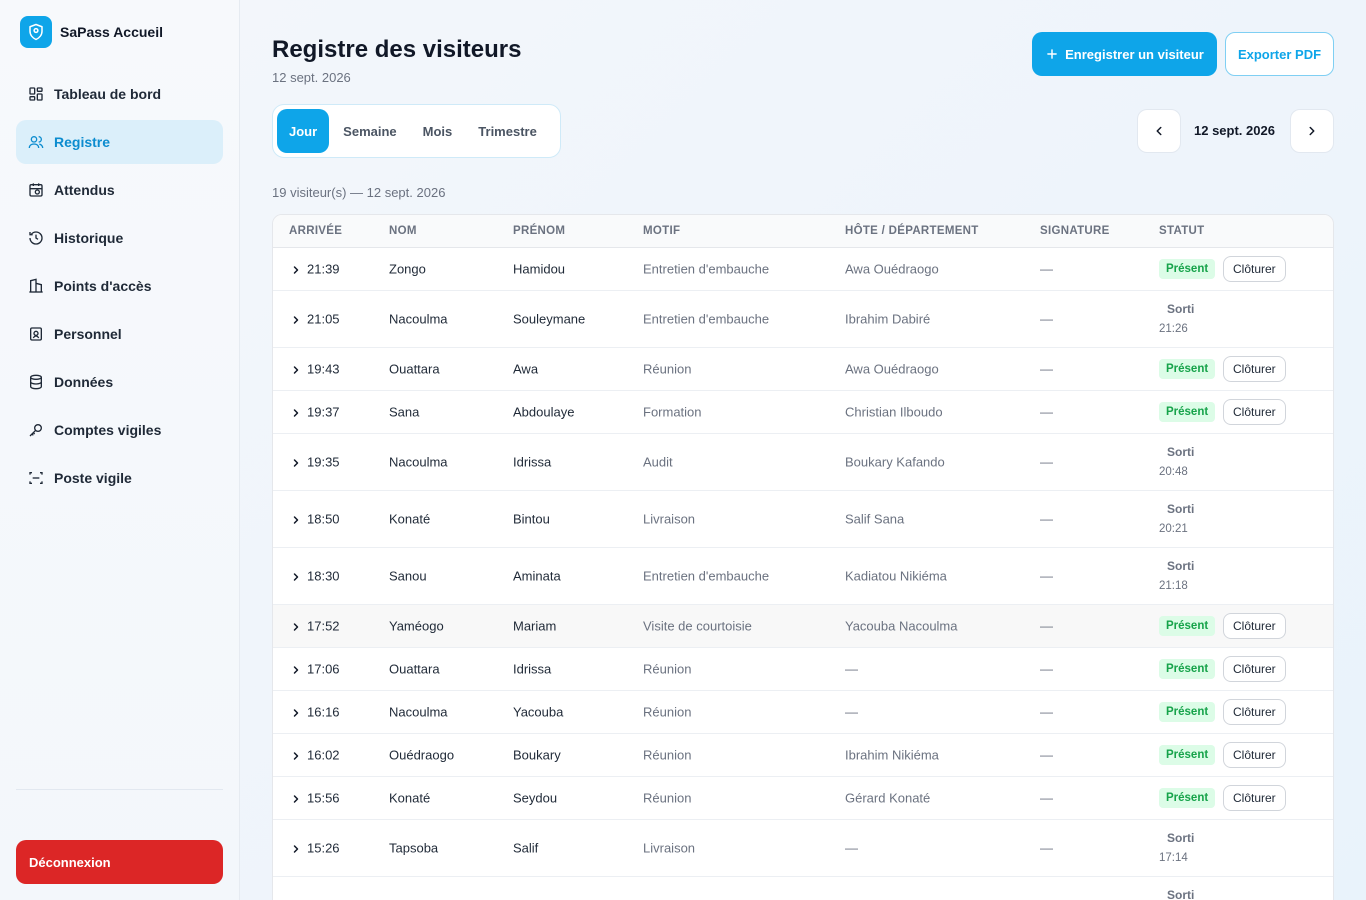 This screenshot has height=900, width=1366. What do you see at coordinates (888, 319) in the screenshot?
I see `hote-cell: Ibrahim Dabiré` at bounding box center [888, 319].